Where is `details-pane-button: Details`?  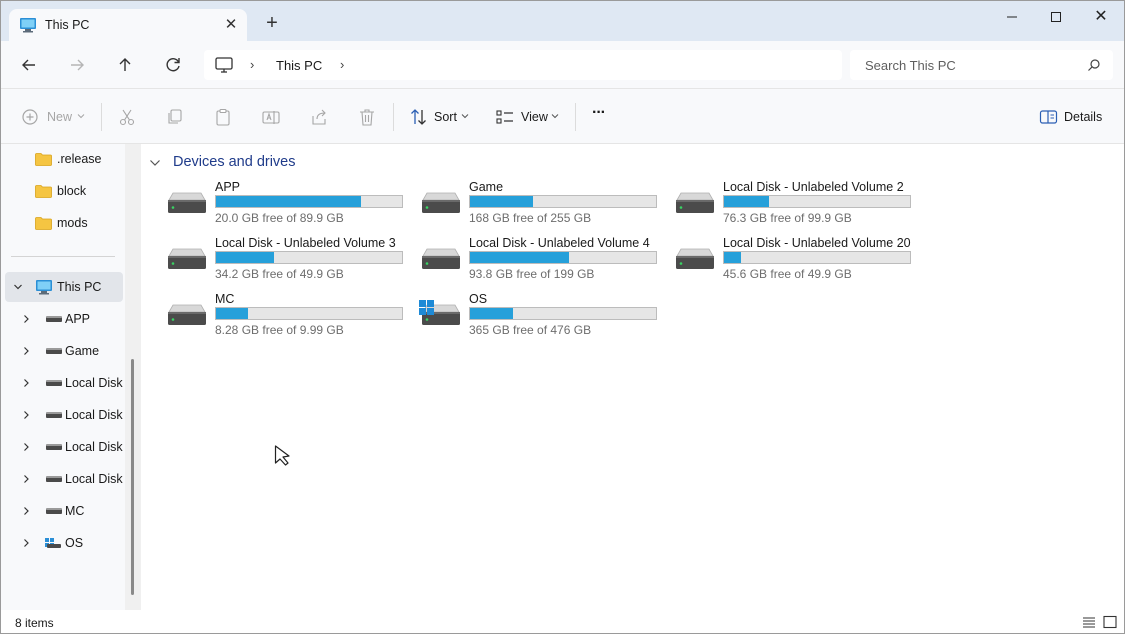 details-pane-button: Details is located at coordinates (1071, 117).